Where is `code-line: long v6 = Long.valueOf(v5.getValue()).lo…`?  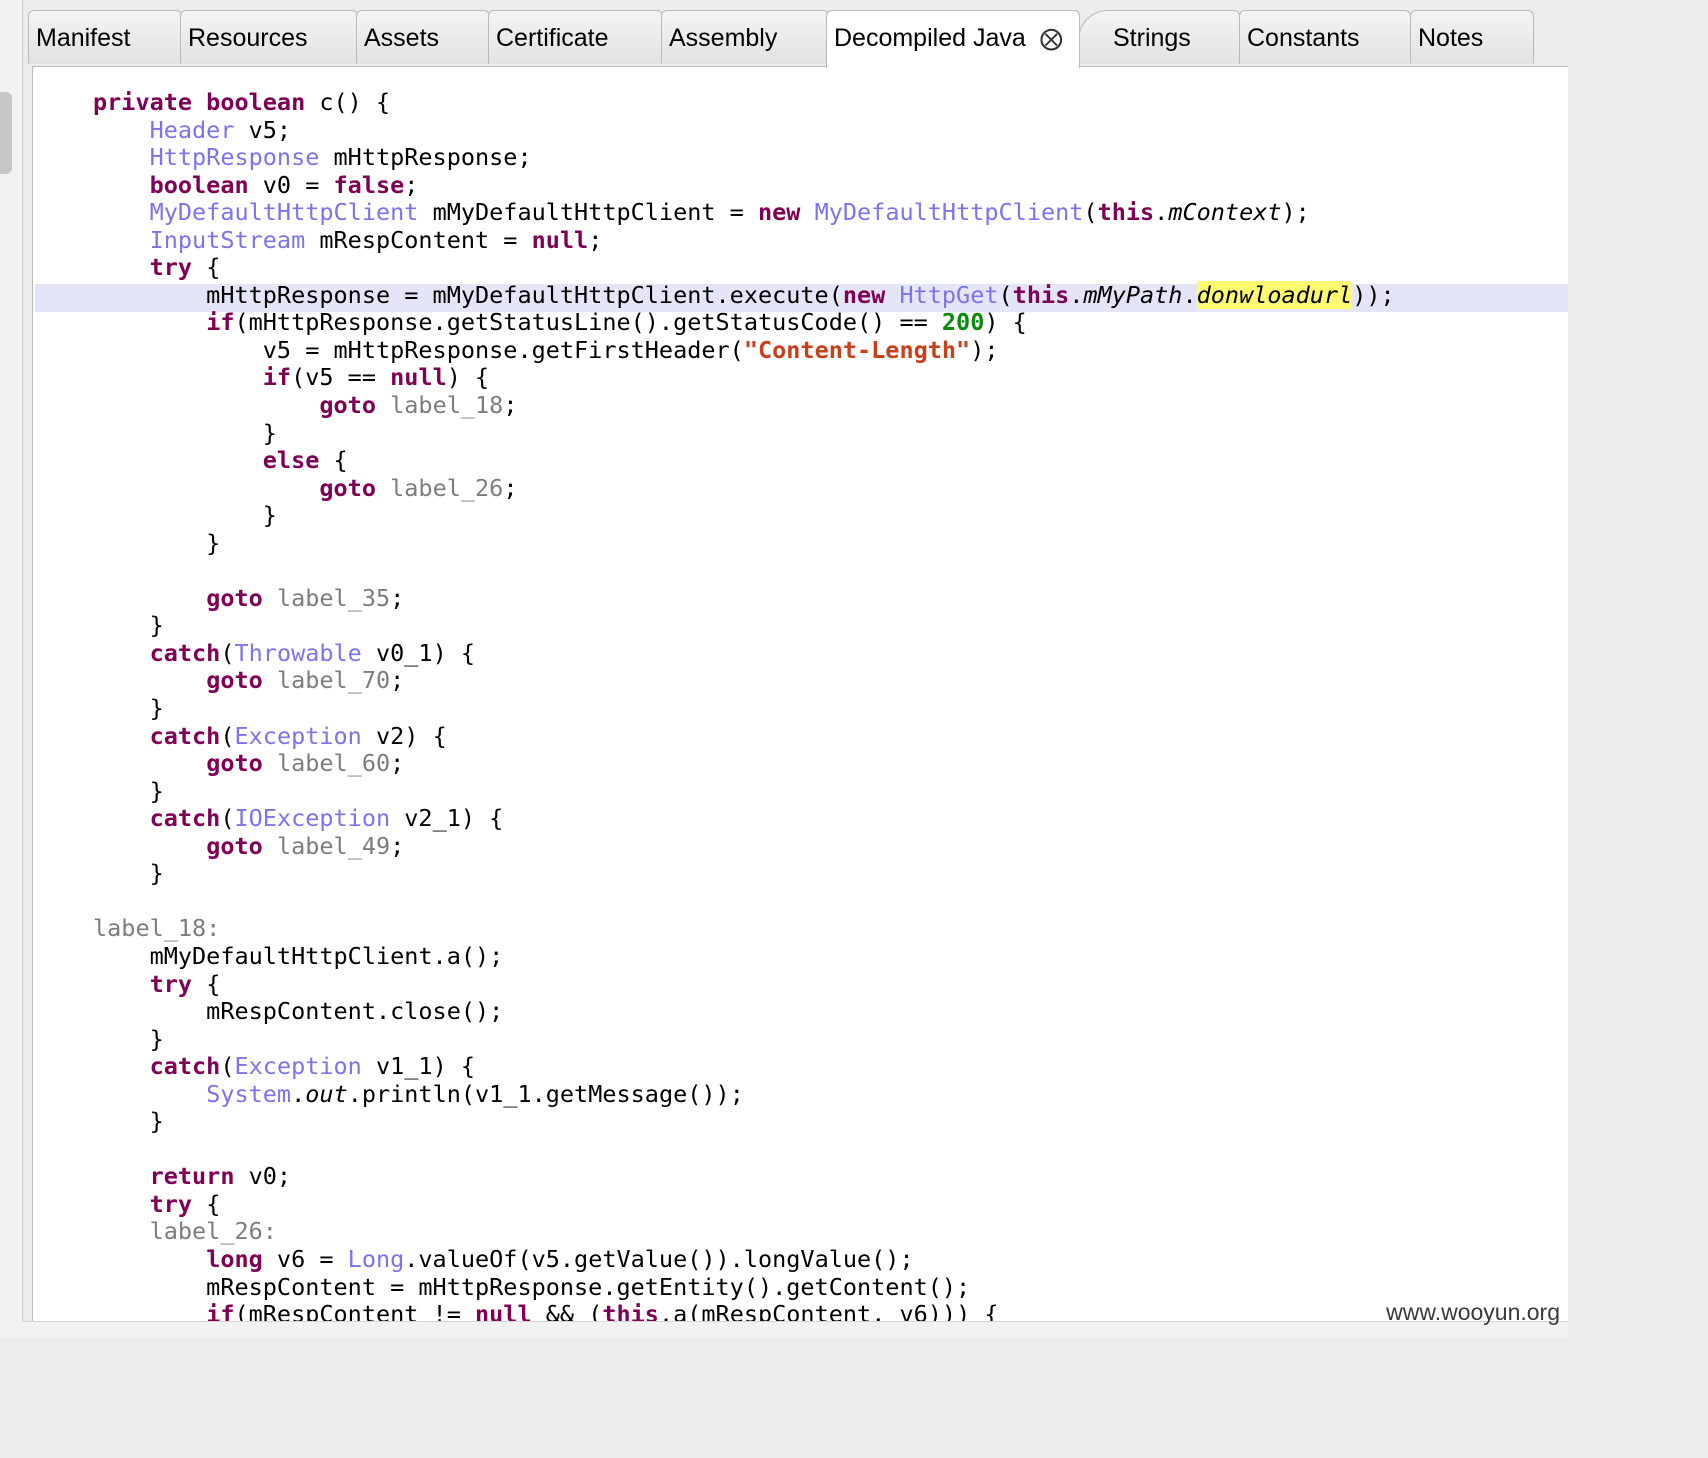 code-line: long v6 = Long.valueOf(v5.getValue()).lo… is located at coordinates (744, 1259).